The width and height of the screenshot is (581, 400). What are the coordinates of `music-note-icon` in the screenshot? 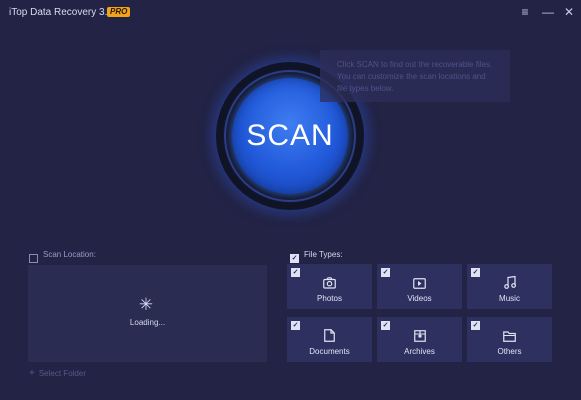 It's located at (509, 282).